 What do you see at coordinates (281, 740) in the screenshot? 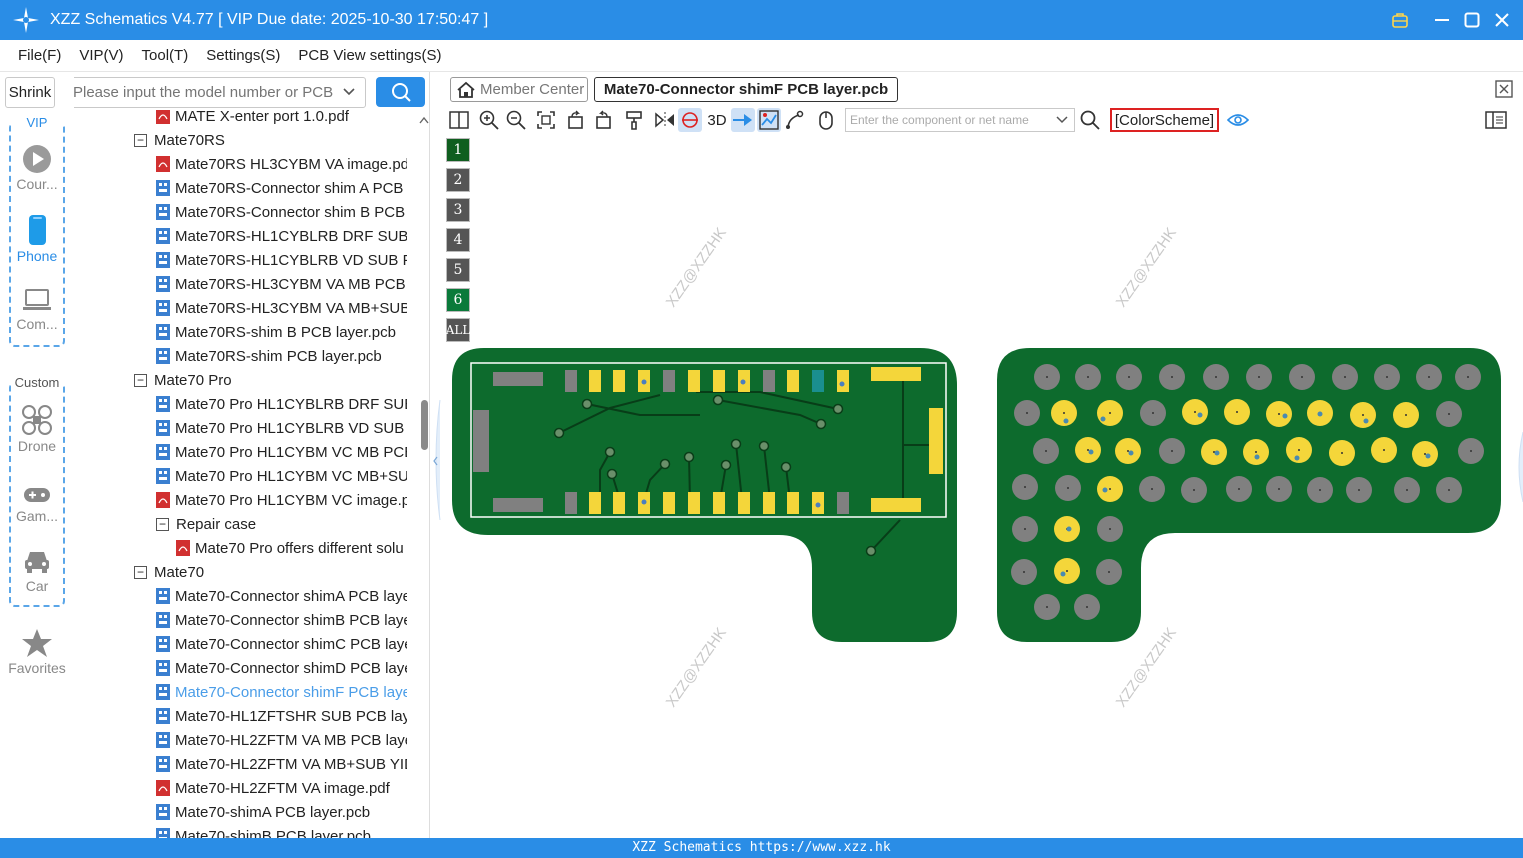
I see `tree-file: Mate70-HL2ZFTM VA MB PCB laye` at bounding box center [281, 740].